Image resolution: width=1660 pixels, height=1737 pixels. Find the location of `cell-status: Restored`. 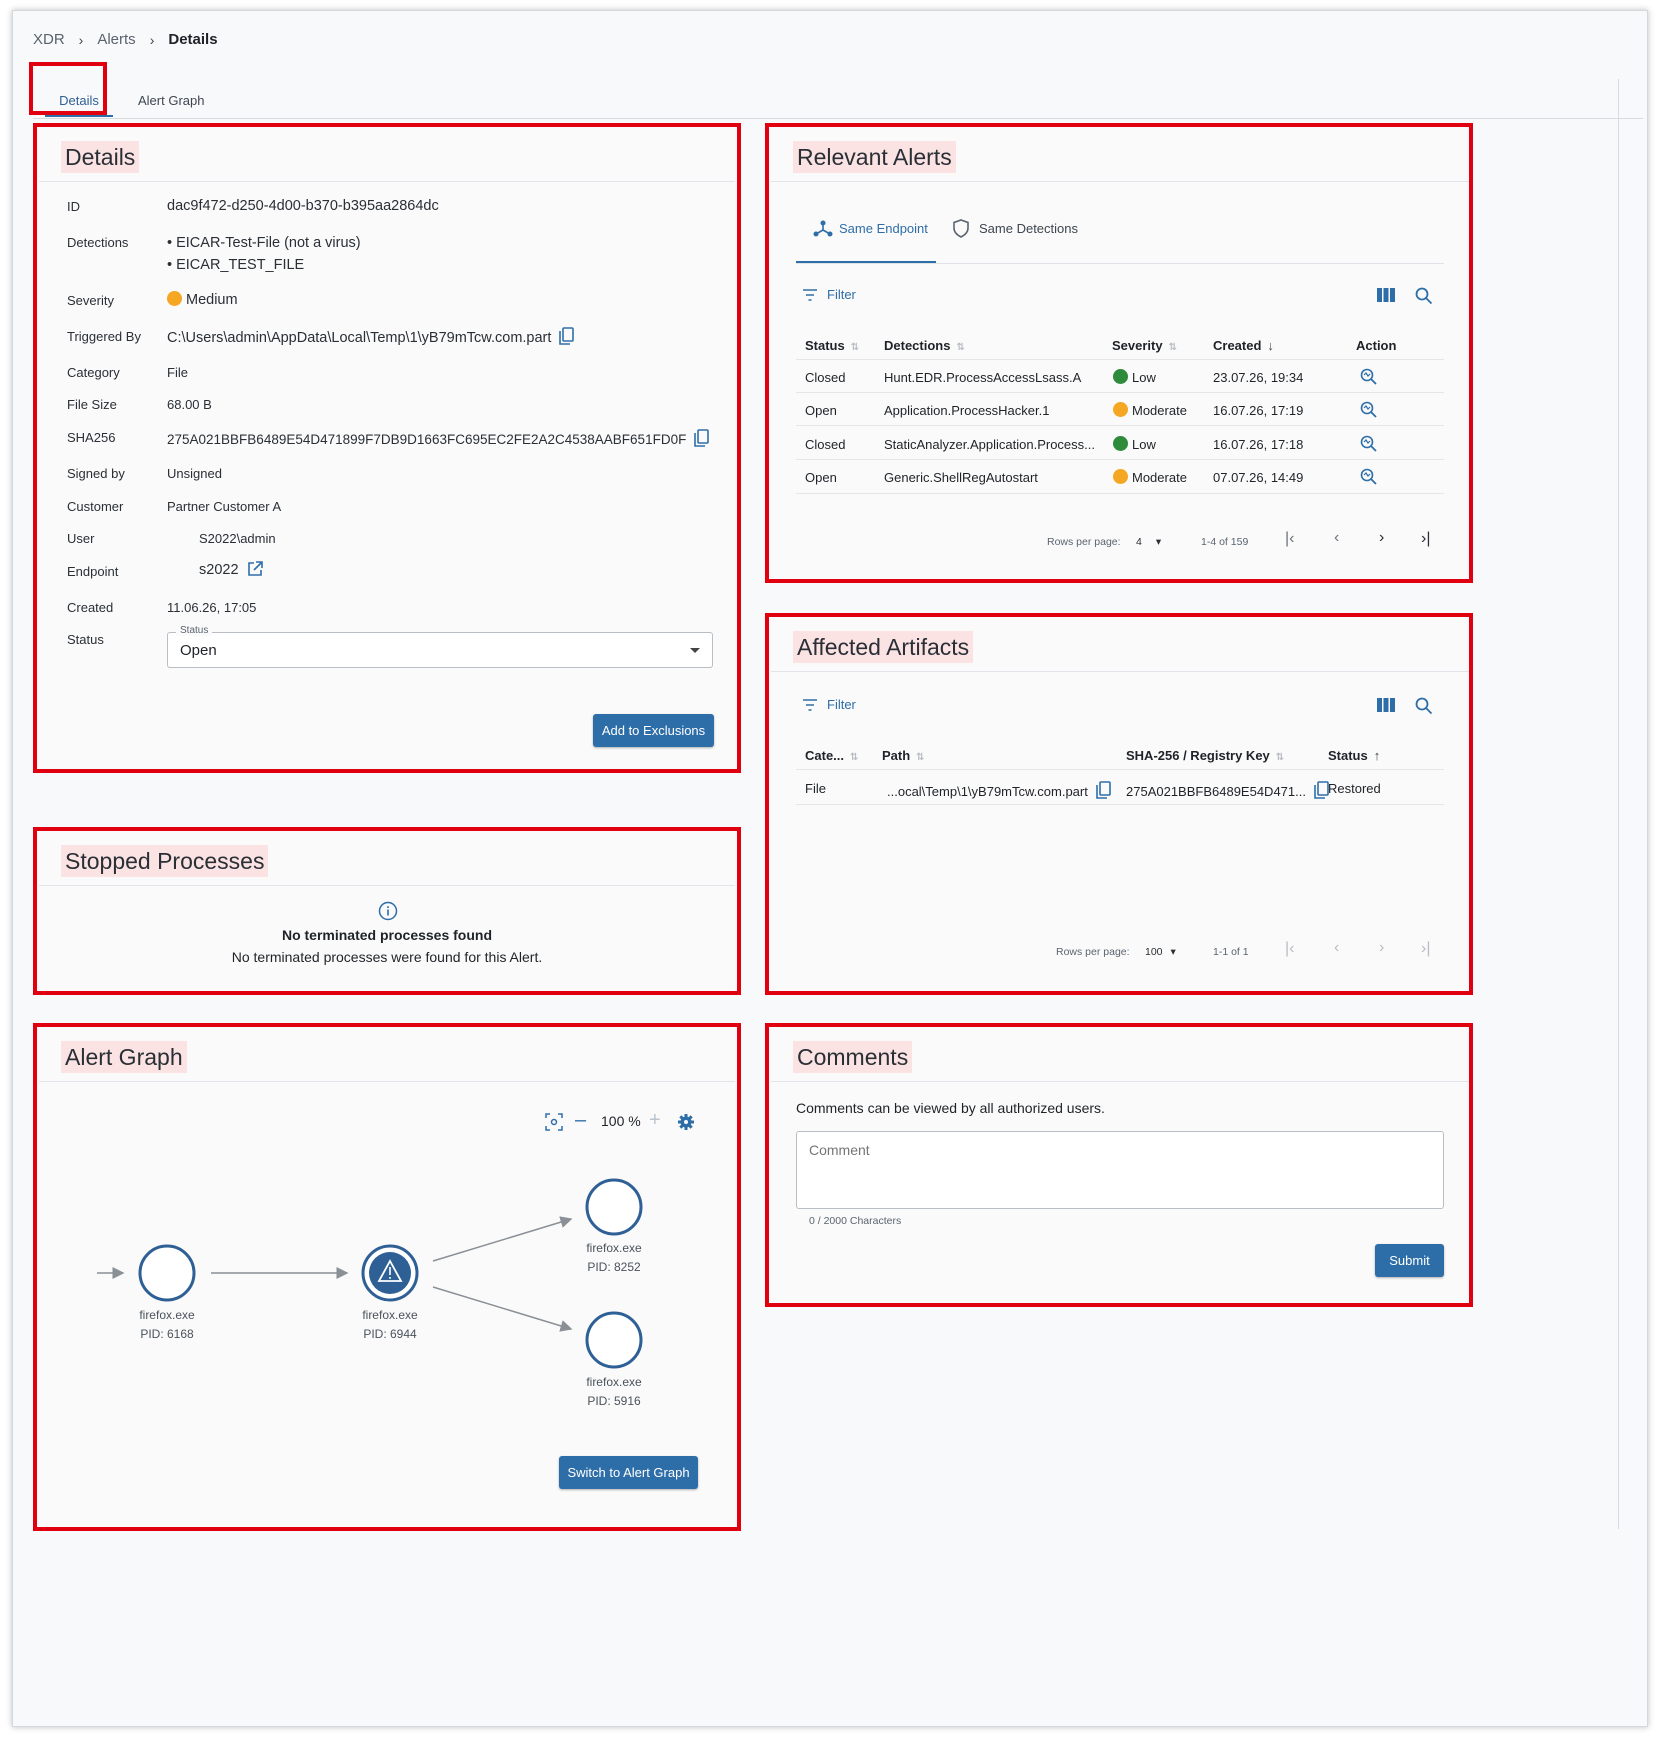

cell-status: Restored is located at coordinates (1354, 788).